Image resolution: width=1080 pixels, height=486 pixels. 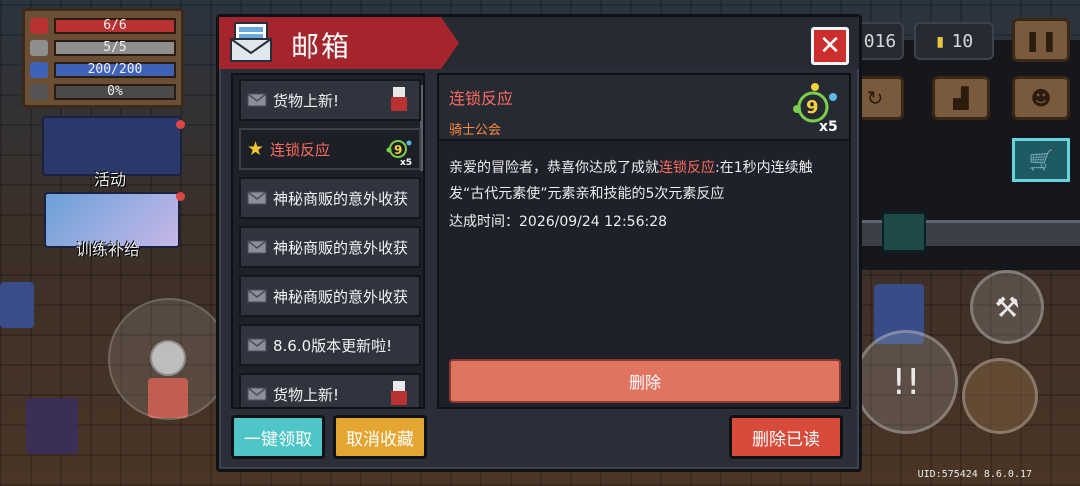 I want to click on training-notification-dot, so click(x=180, y=196).